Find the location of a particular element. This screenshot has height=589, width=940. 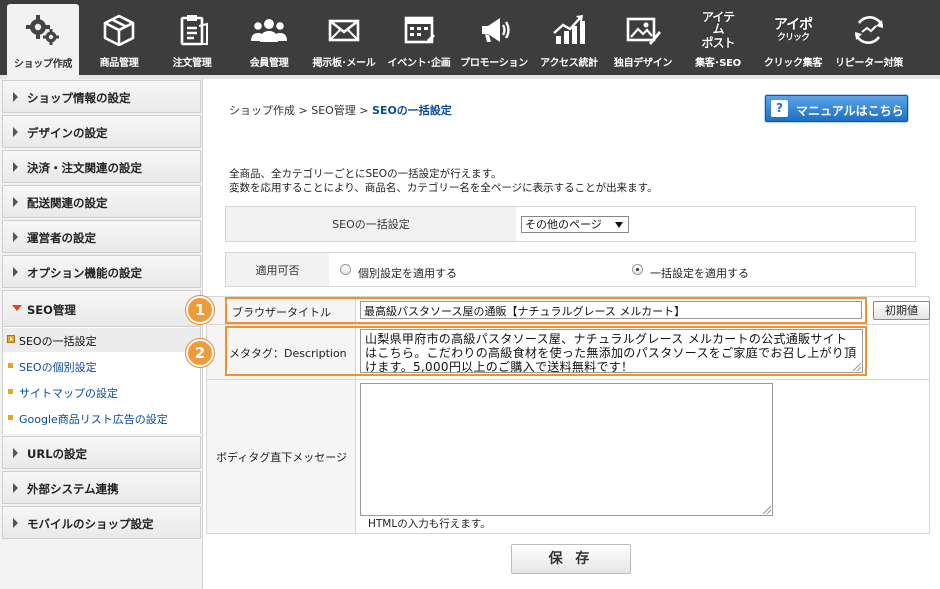

aipo-click-logo: アイポ クリック is located at coordinates (793, 29).